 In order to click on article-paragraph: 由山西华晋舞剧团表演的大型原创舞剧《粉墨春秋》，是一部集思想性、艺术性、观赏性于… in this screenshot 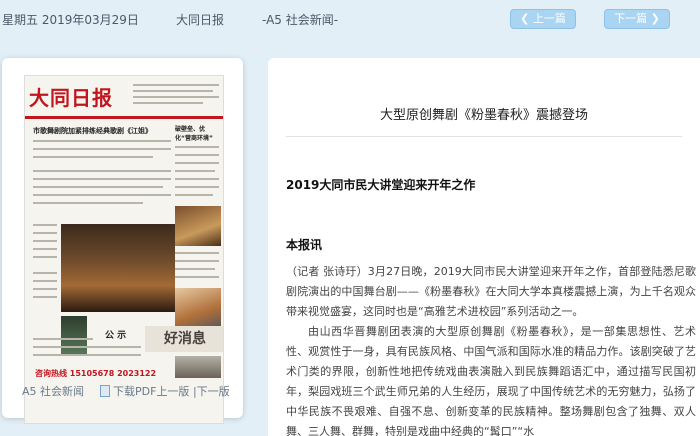, I will do `click(491, 380)`.